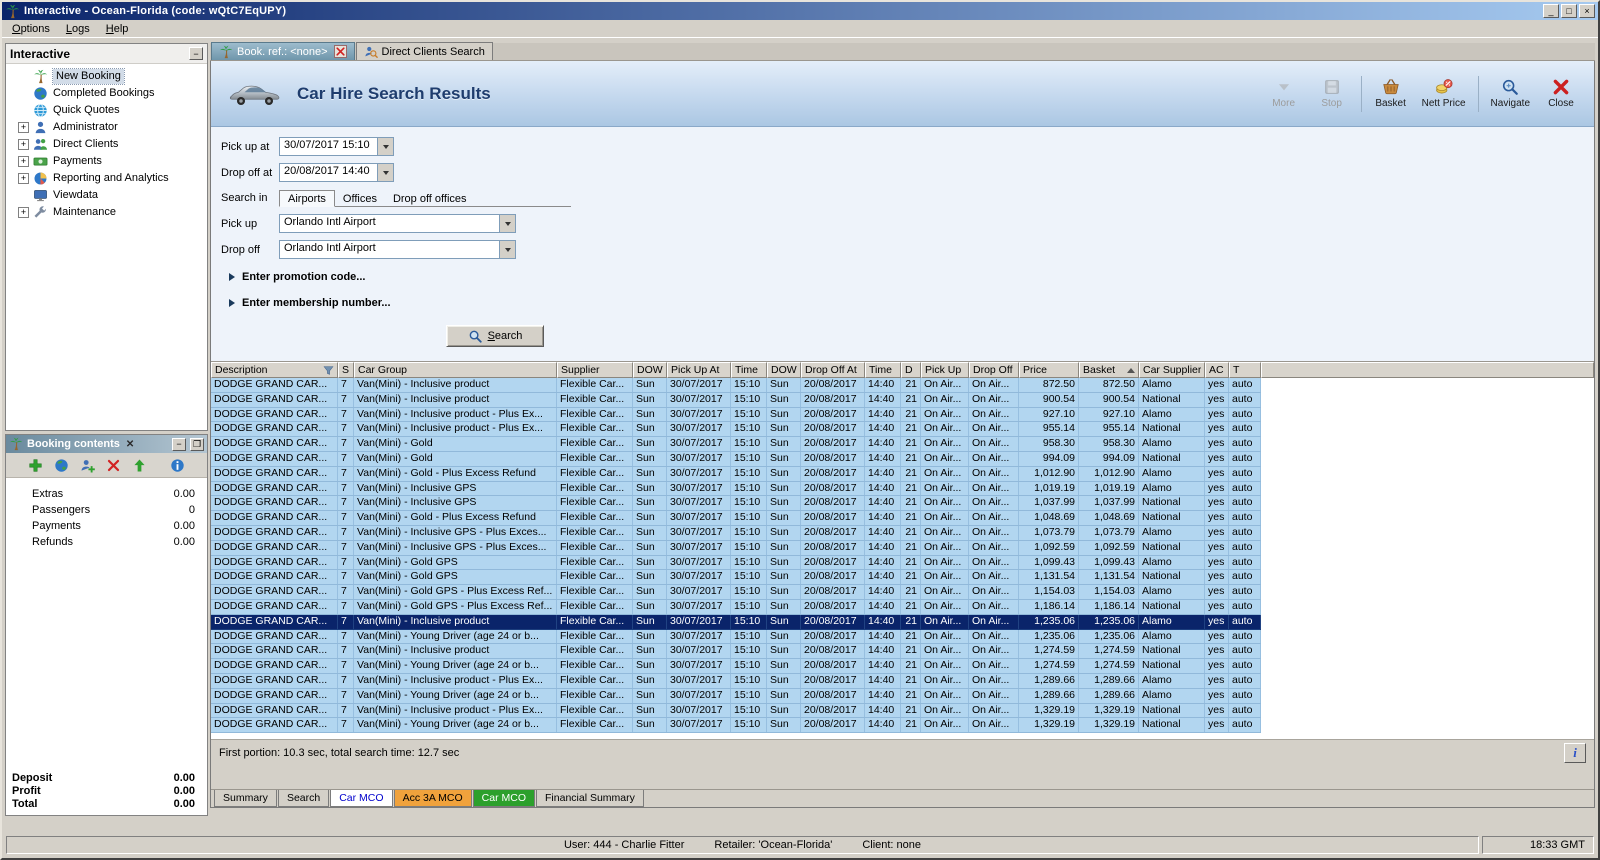 This screenshot has height=860, width=1600. Describe the element at coordinates (197, 444) in the screenshot. I see `booking-restore-button: ❐` at that location.